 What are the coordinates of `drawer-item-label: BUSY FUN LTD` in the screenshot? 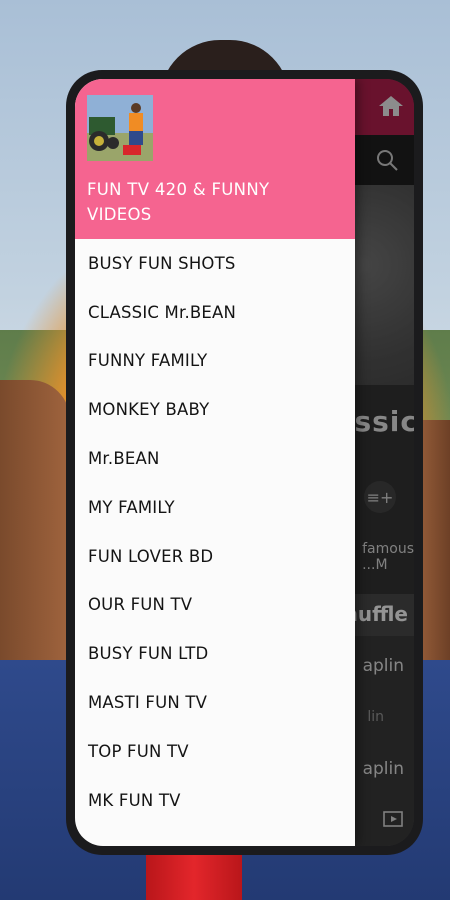 It's located at (148, 654).